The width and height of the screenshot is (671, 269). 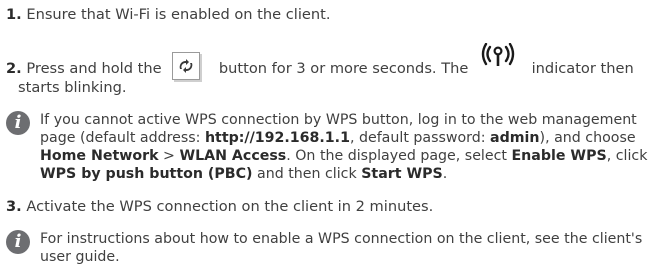 I want to click on step-number: 3., so click(x=14, y=206).